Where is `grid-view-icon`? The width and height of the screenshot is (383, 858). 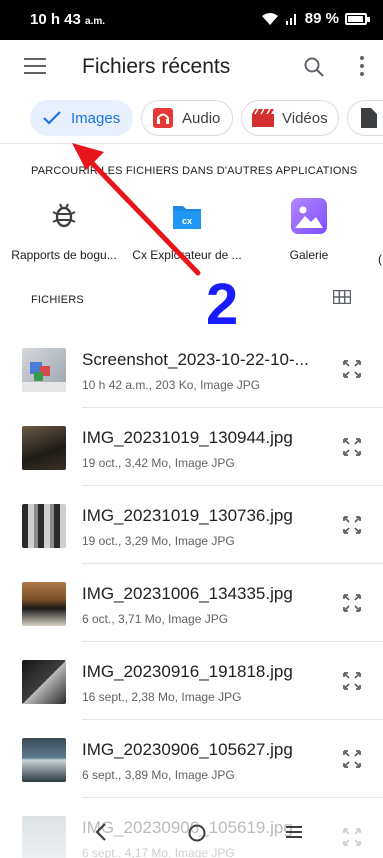
grid-view-icon is located at coordinates (342, 297).